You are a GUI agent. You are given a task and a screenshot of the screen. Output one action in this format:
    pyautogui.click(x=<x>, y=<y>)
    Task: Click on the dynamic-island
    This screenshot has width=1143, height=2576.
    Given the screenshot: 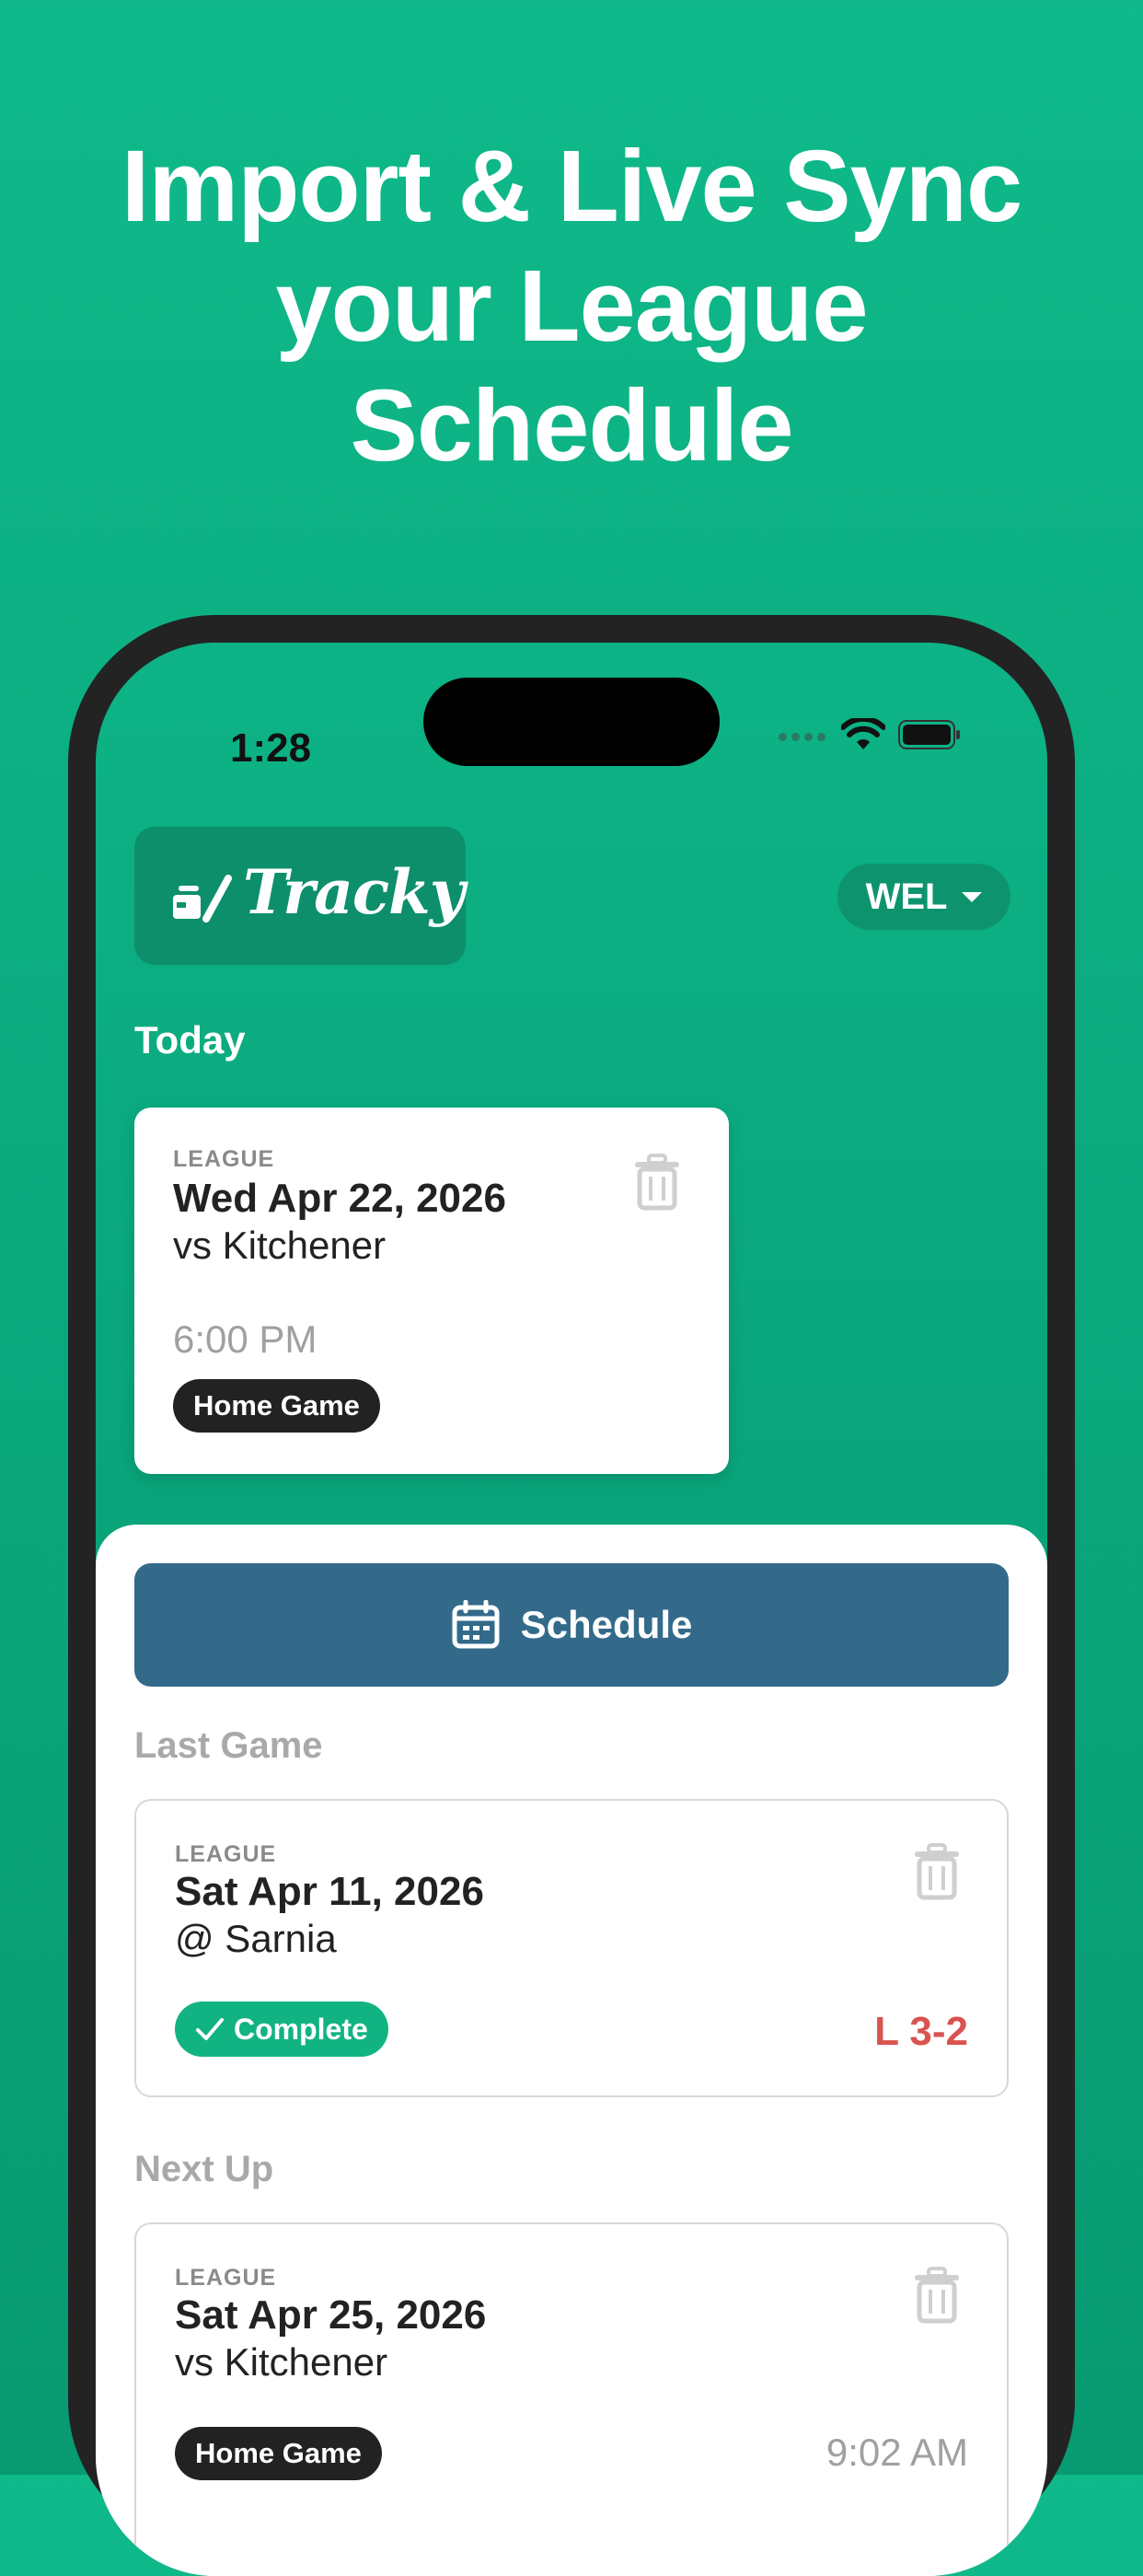 What is the action you would take?
    pyautogui.click(x=571, y=722)
    